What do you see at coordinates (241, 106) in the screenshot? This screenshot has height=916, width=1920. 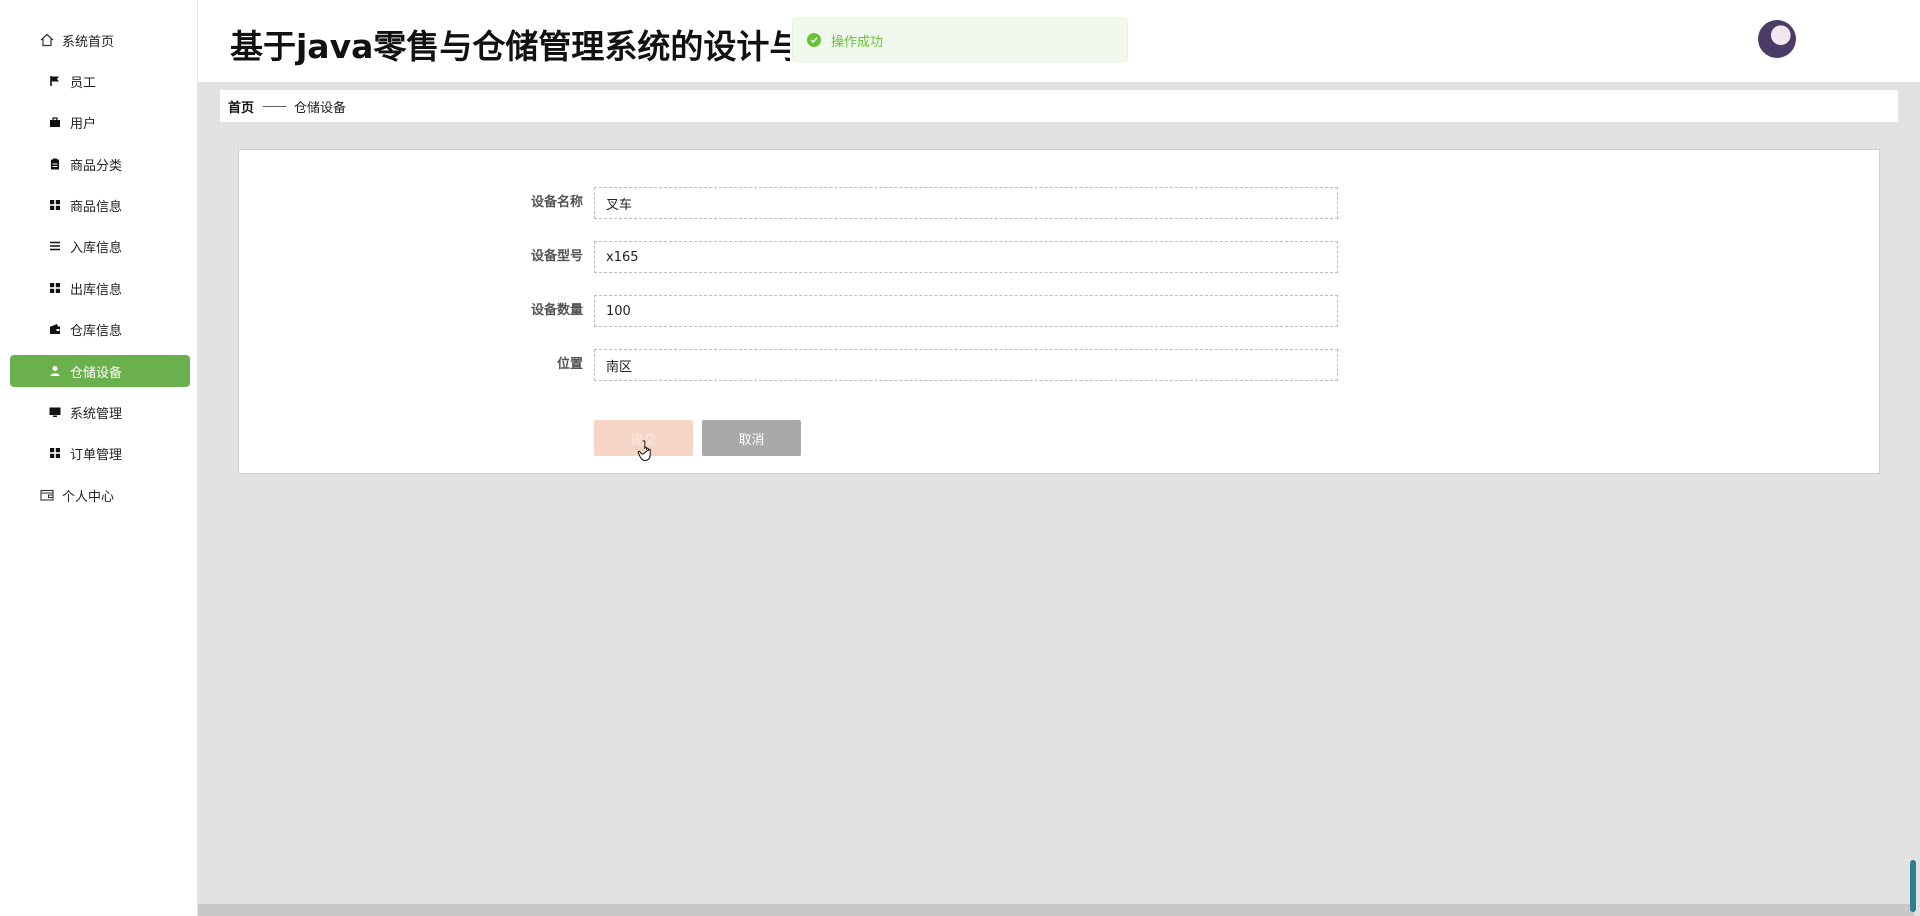 I see `breadcrumb-home: 首页` at bounding box center [241, 106].